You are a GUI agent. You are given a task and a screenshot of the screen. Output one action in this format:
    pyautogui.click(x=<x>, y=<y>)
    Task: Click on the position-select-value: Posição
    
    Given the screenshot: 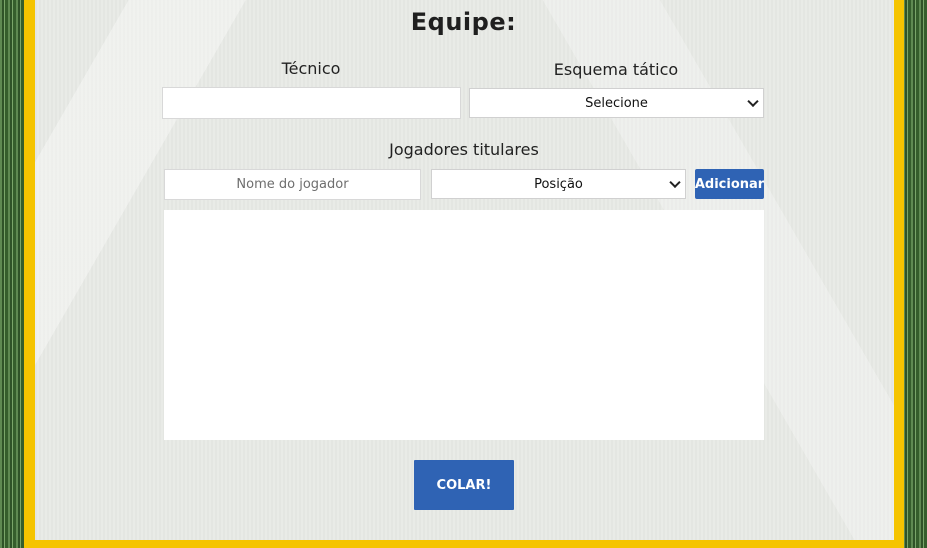 What is the action you would take?
    pyautogui.click(x=558, y=184)
    